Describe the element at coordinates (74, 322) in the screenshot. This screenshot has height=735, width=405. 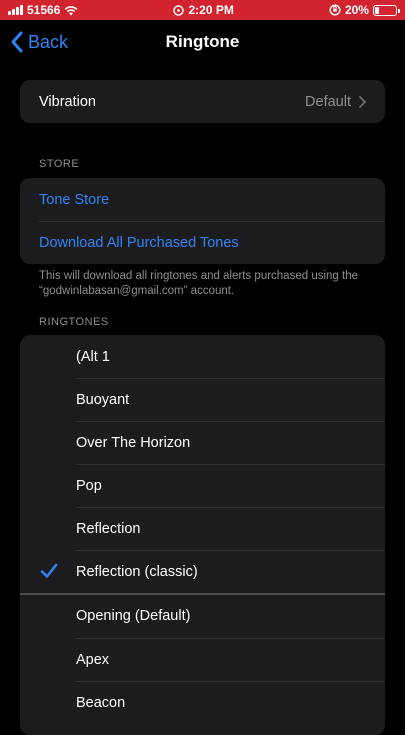
I see `ringtones-section-header: RINGTONES` at that location.